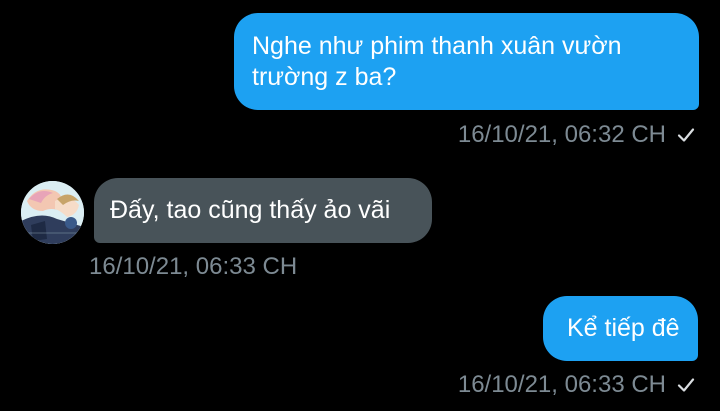 This screenshot has width=720, height=411. What do you see at coordinates (250, 210) in the screenshot?
I see `message-text: Đấy, tao cũng thấy ảo vãi` at bounding box center [250, 210].